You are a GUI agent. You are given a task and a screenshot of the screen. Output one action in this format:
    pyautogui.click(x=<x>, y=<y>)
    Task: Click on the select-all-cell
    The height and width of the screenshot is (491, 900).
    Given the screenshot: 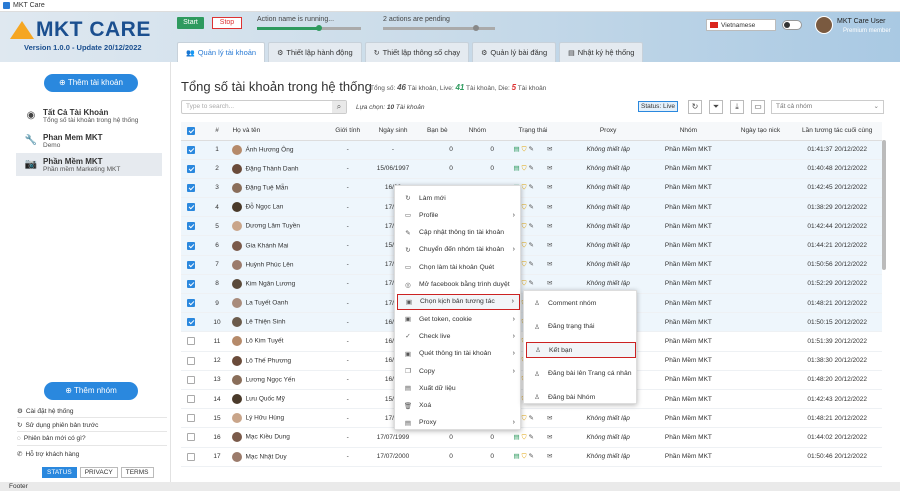 What is the action you would take?
    pyautogui.click(x=191, y=131)
    